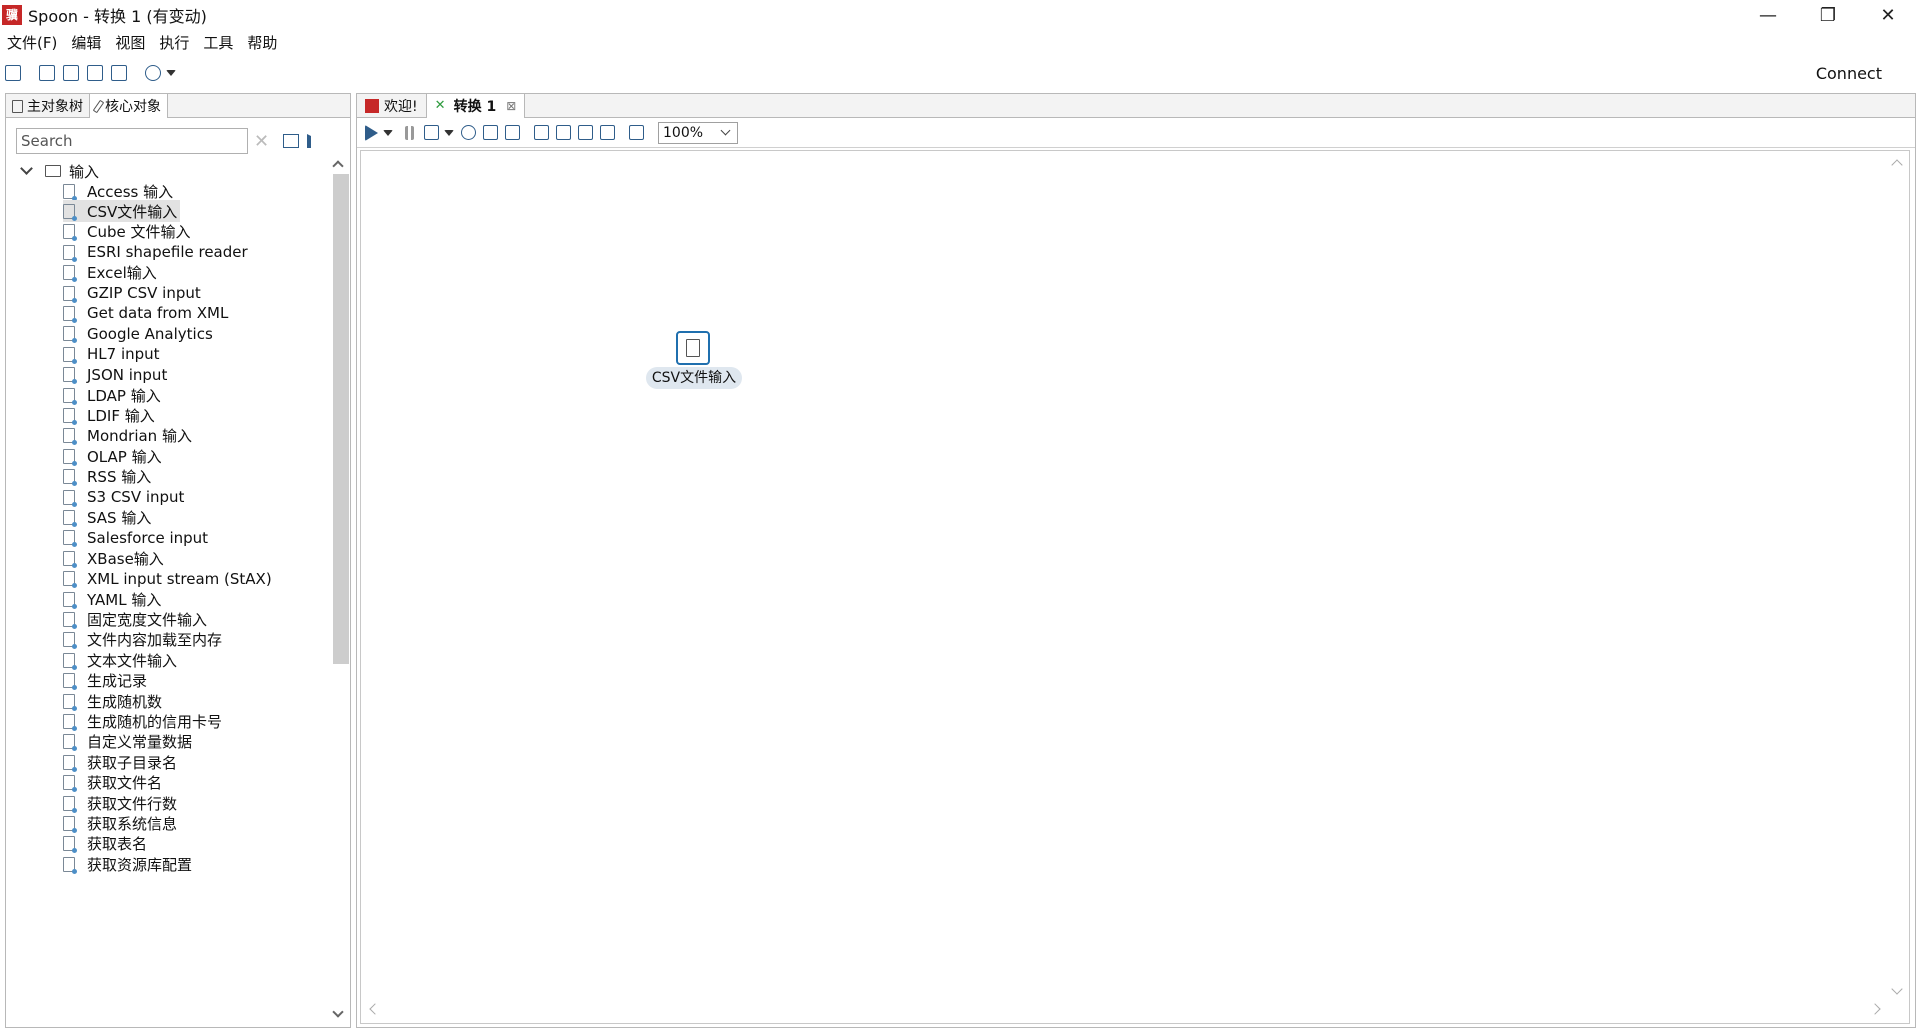 The height and width of the screenshot is (1030, 1920). Describe the element at coordinates (144, 640) in the screenshot. I see `tree-item: 文件内容加载至内存` at that location.